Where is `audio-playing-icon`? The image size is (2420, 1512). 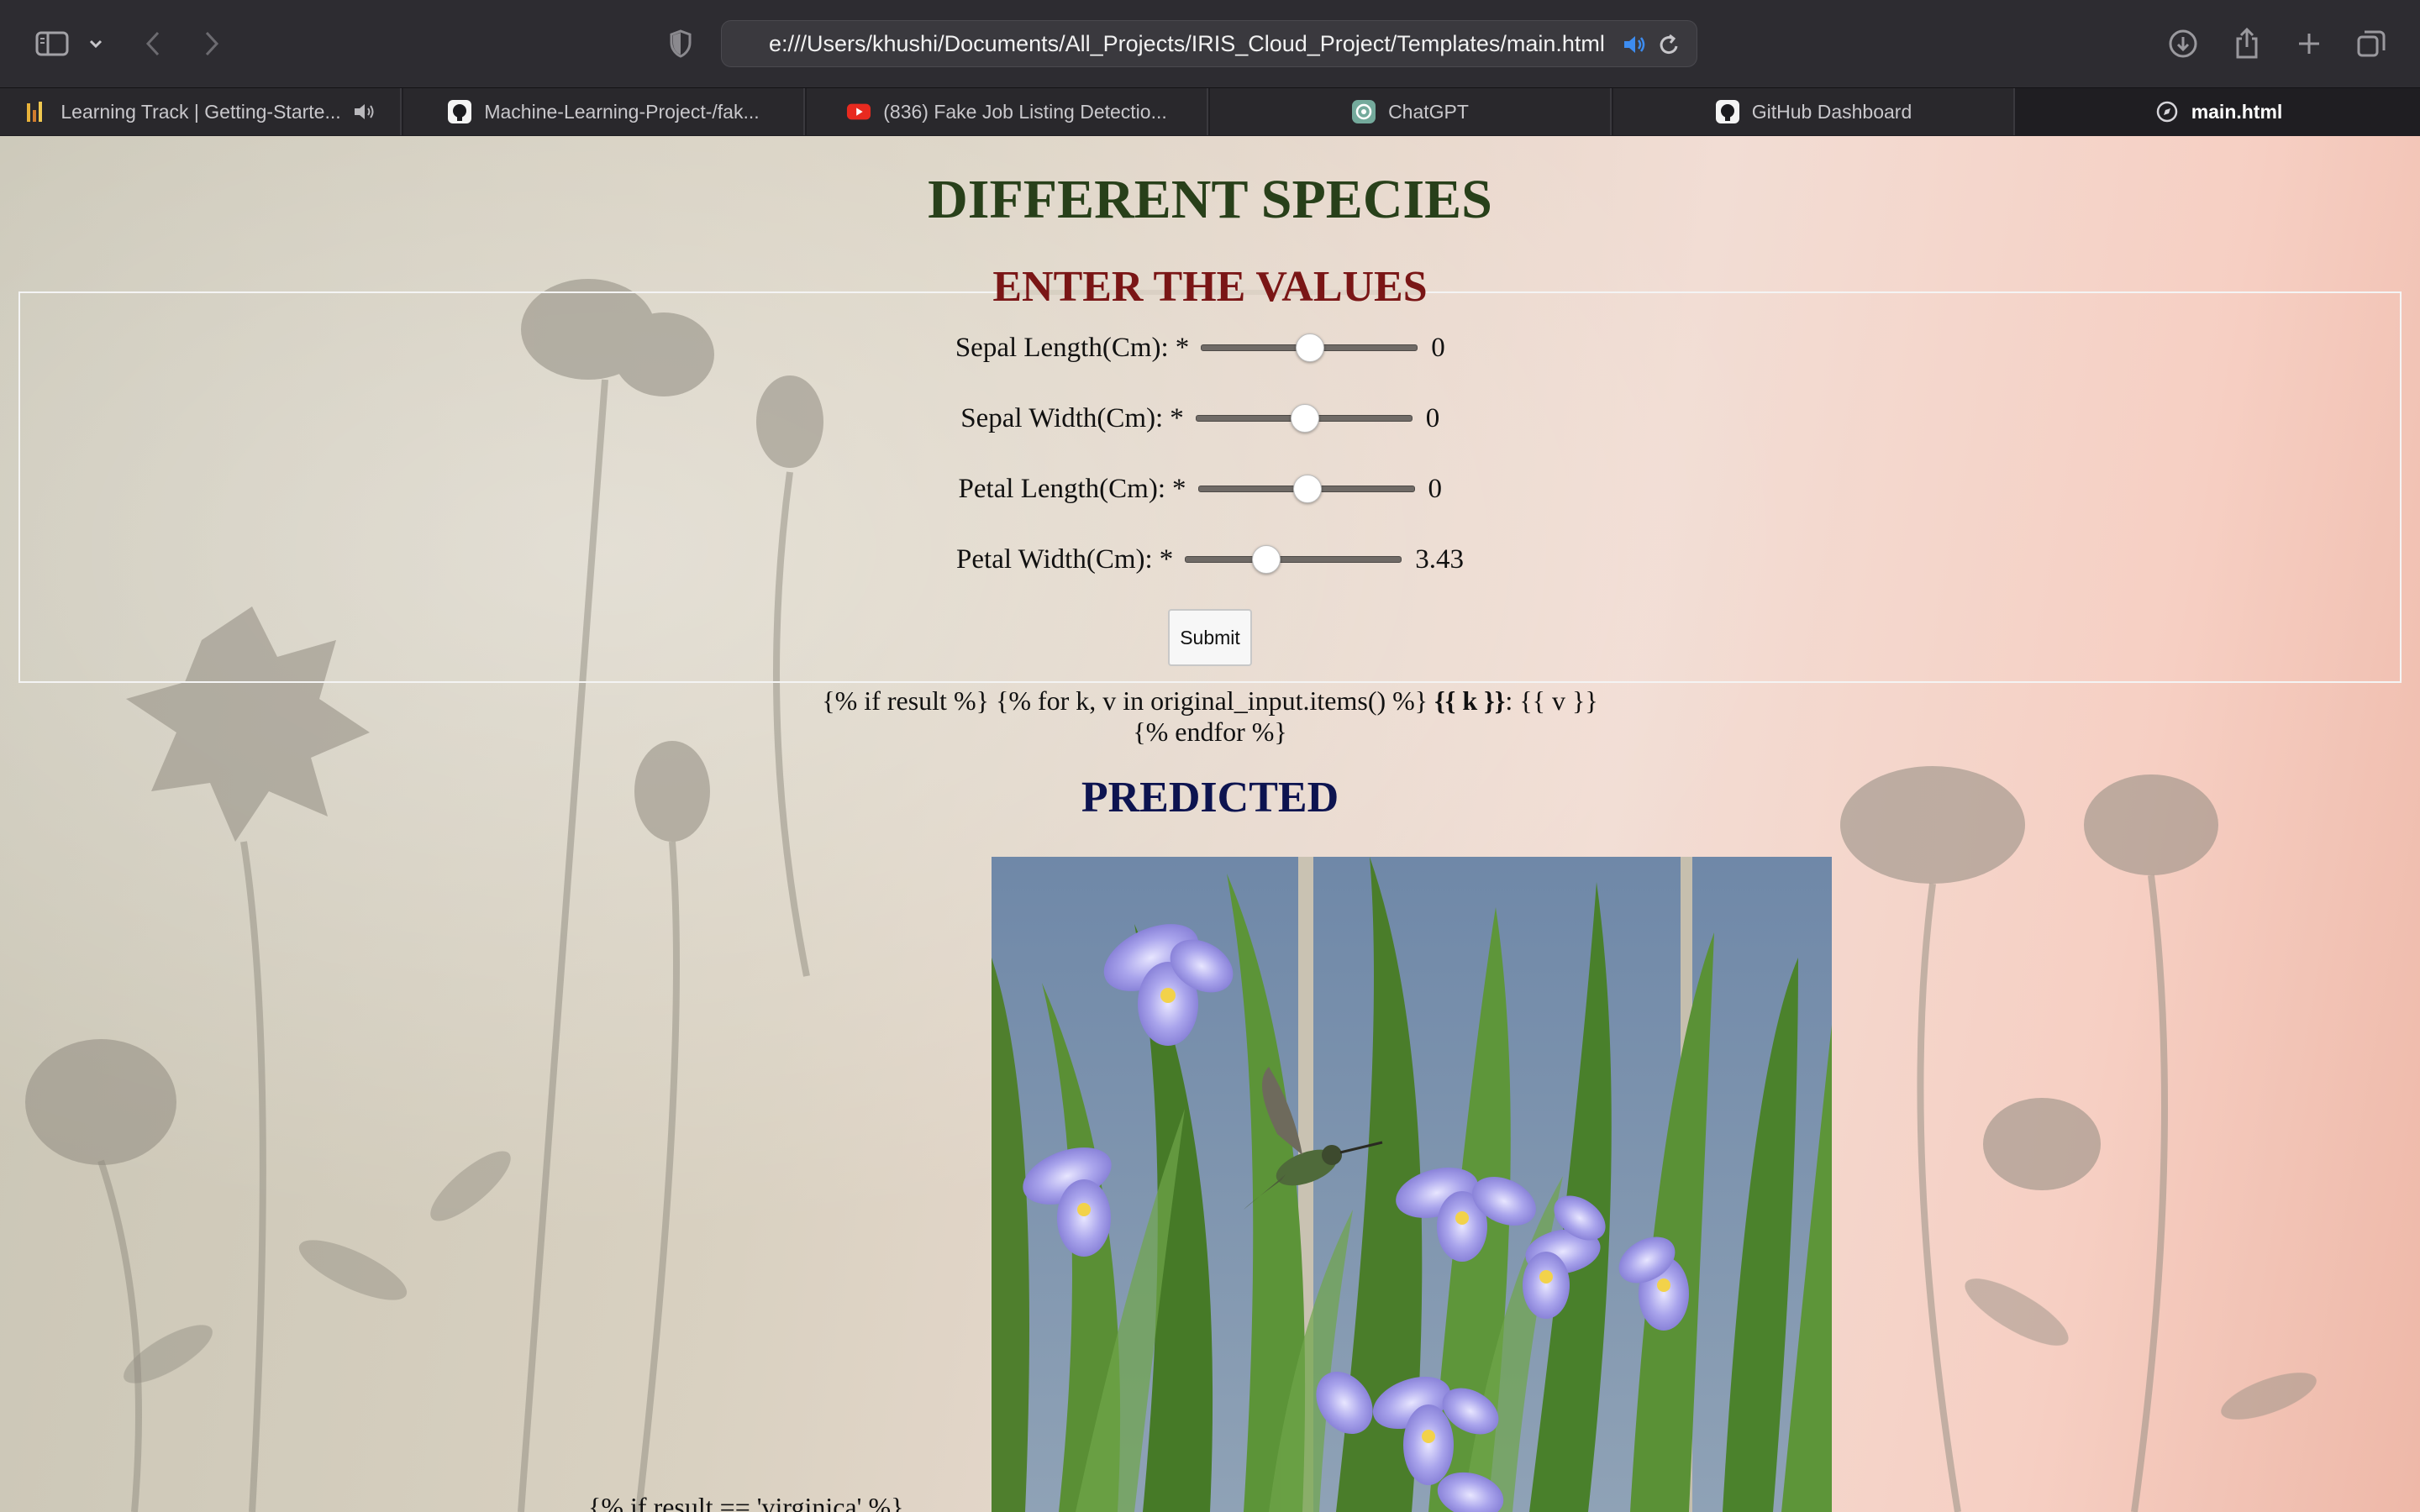 audio-playing-icon is located at coordinates (1634, 44).